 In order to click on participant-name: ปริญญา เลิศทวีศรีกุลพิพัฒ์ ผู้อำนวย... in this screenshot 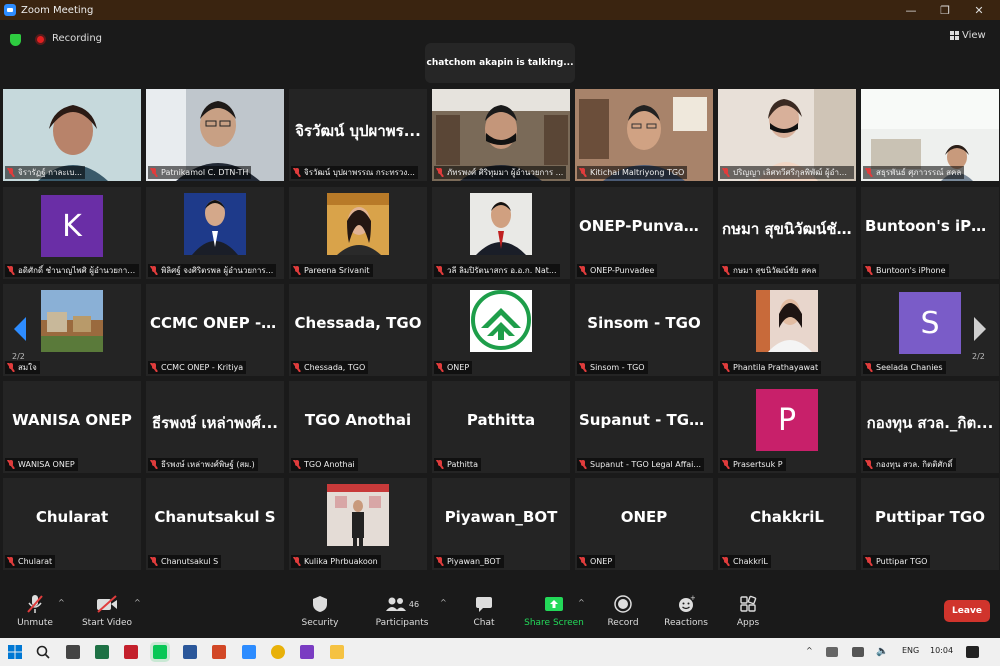, I will do `click(792, 172)`.